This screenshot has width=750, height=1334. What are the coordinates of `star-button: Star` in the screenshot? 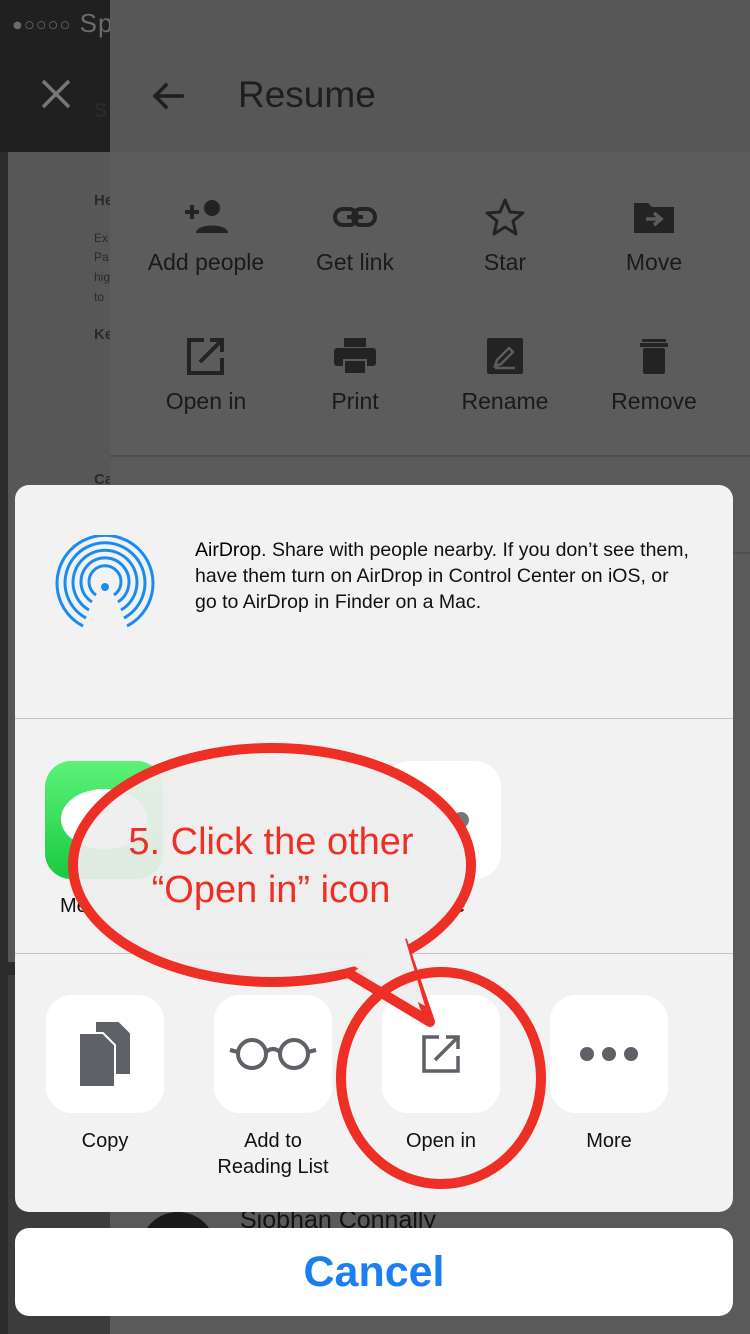 It's located at (505, 236).